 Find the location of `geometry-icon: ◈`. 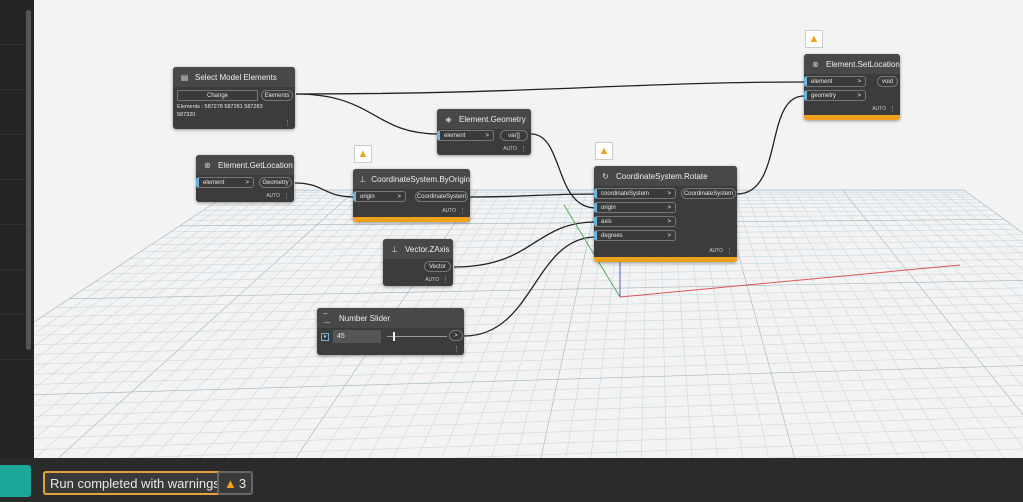

geometry-icon: ◈ is located at coordinates (448, 119).